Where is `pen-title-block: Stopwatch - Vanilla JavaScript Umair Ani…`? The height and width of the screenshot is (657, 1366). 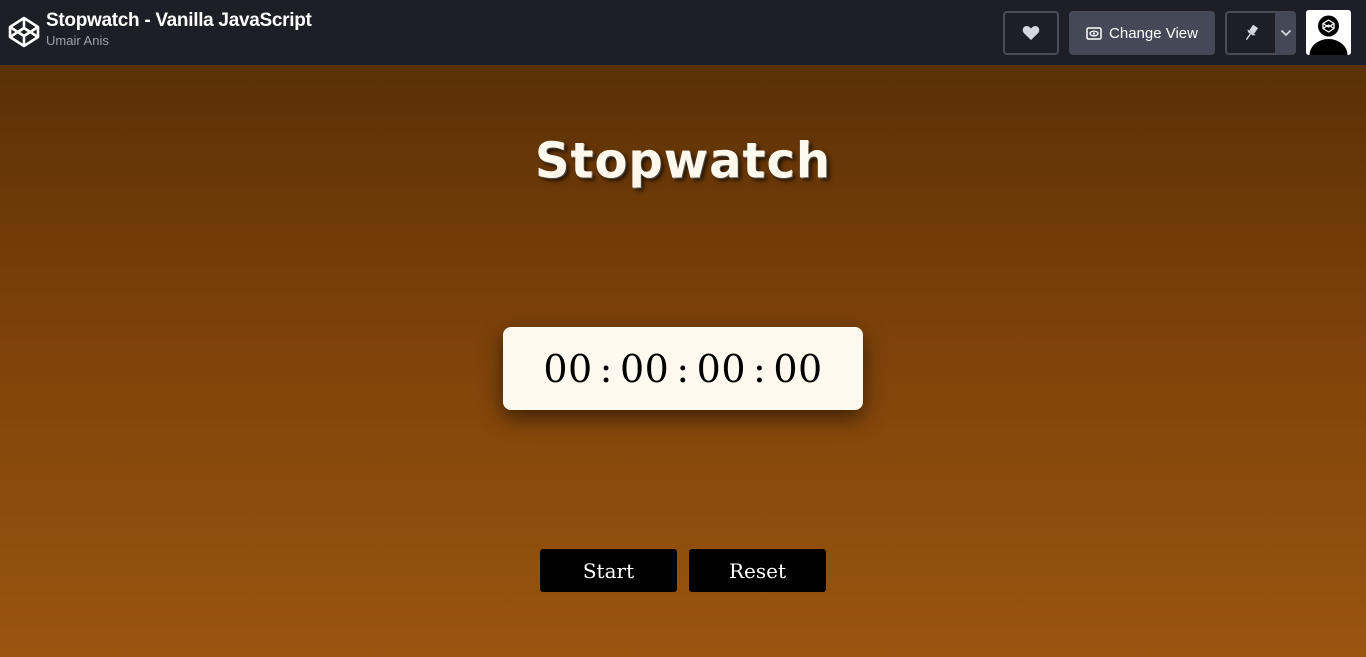 pen-title-block: Stopwatch - Vanilla JavaScript Umair Ani… is located at coordinates (179, 29).